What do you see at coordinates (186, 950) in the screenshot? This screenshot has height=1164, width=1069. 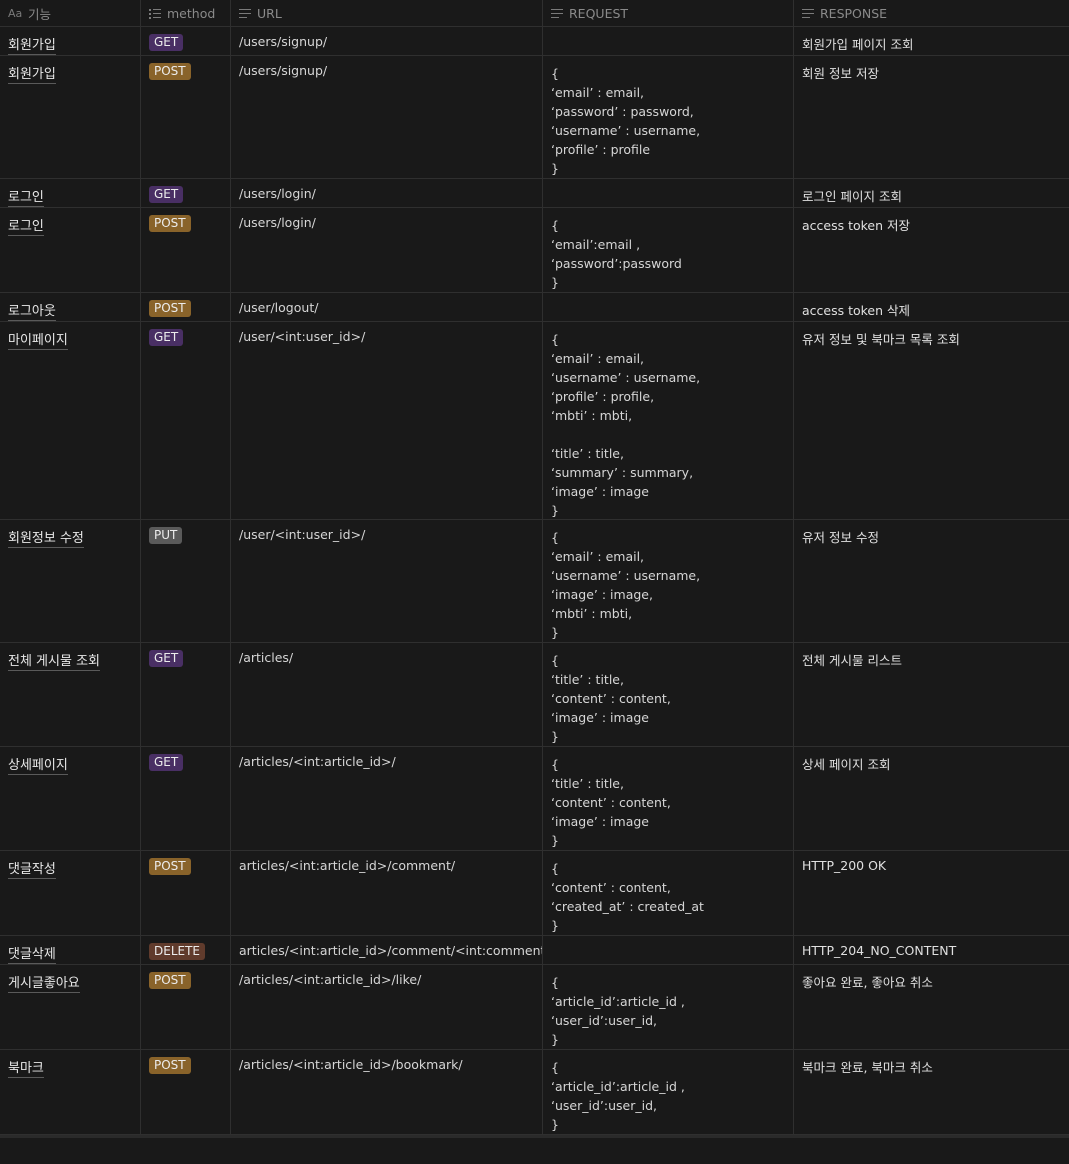 I see `method-cell: DELETE` at bounding box center [186, 950].